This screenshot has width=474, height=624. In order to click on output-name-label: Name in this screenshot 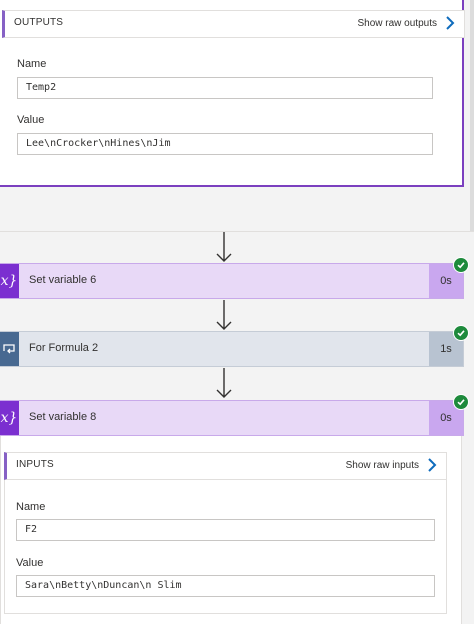, I will do `click(32, 64)`.